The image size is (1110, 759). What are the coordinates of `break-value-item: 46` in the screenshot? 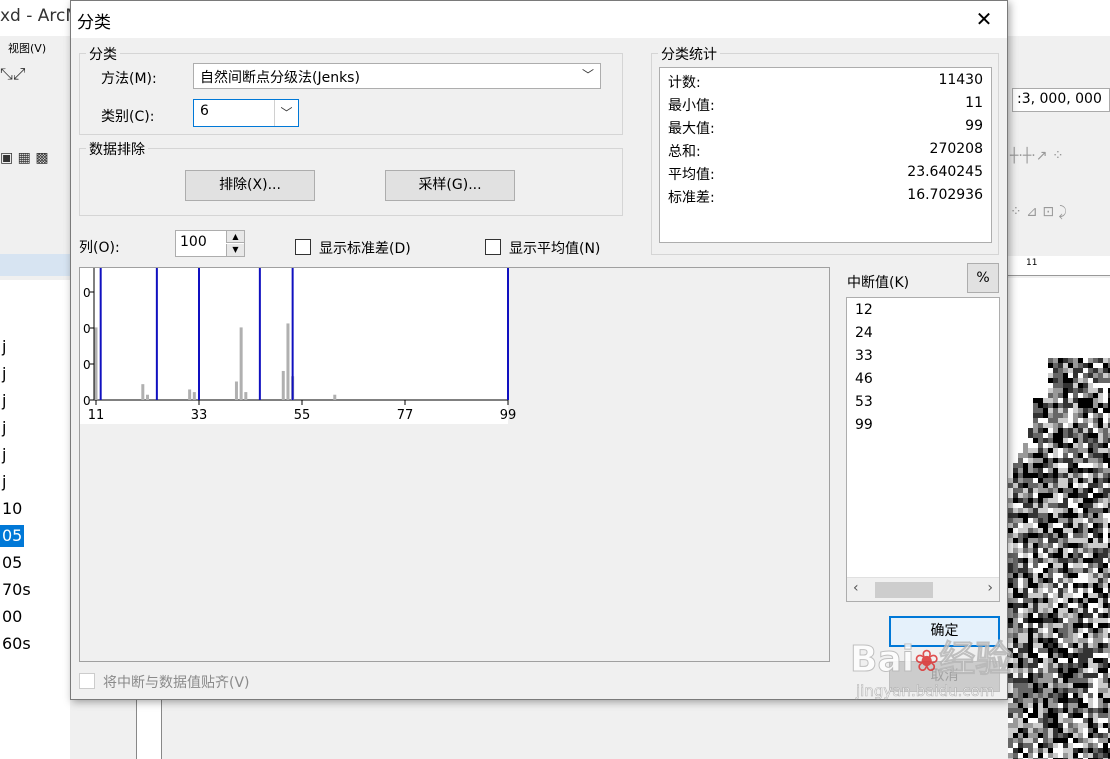 It's located at (864, 379).